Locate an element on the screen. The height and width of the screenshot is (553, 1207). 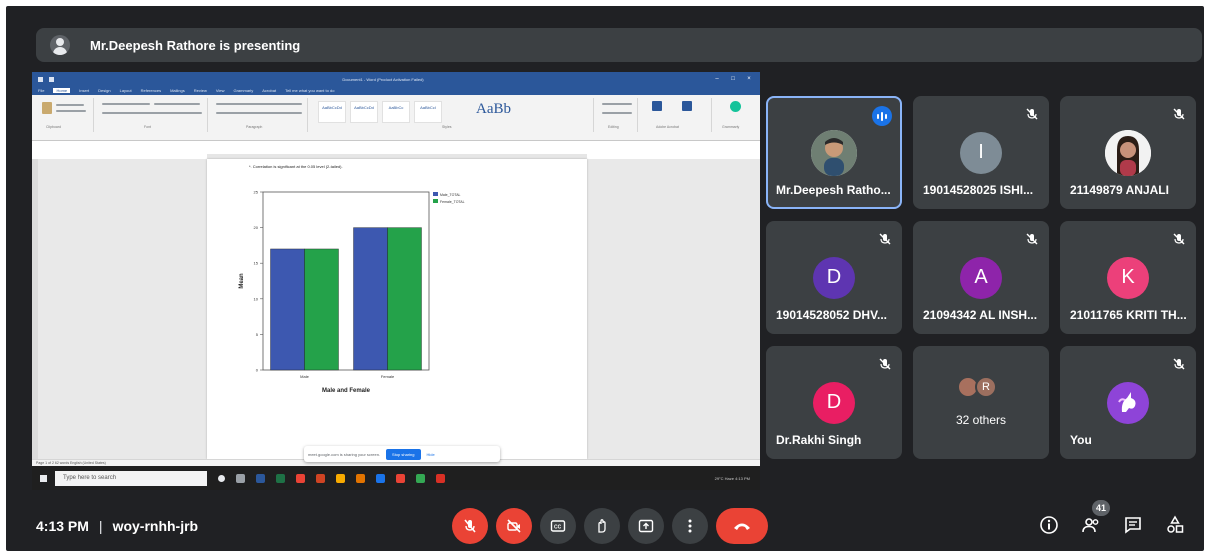
menu-tab: File is located at coordinates (41, 90).